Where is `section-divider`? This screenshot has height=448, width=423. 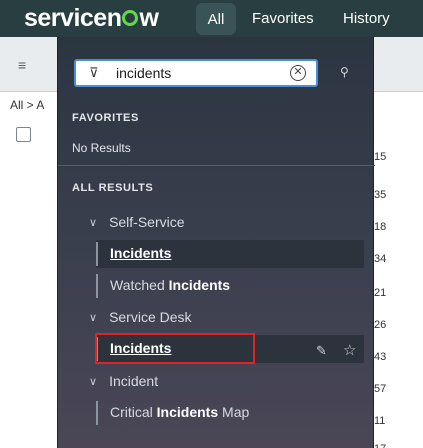
section-divider is located at coordinates (216, 165).